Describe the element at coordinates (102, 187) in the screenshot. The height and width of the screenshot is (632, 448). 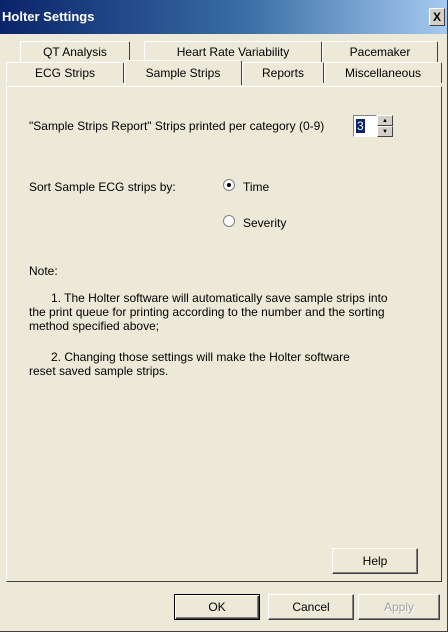
I see `sort-by-label: Sort Sample ECG strips by:` at that location.